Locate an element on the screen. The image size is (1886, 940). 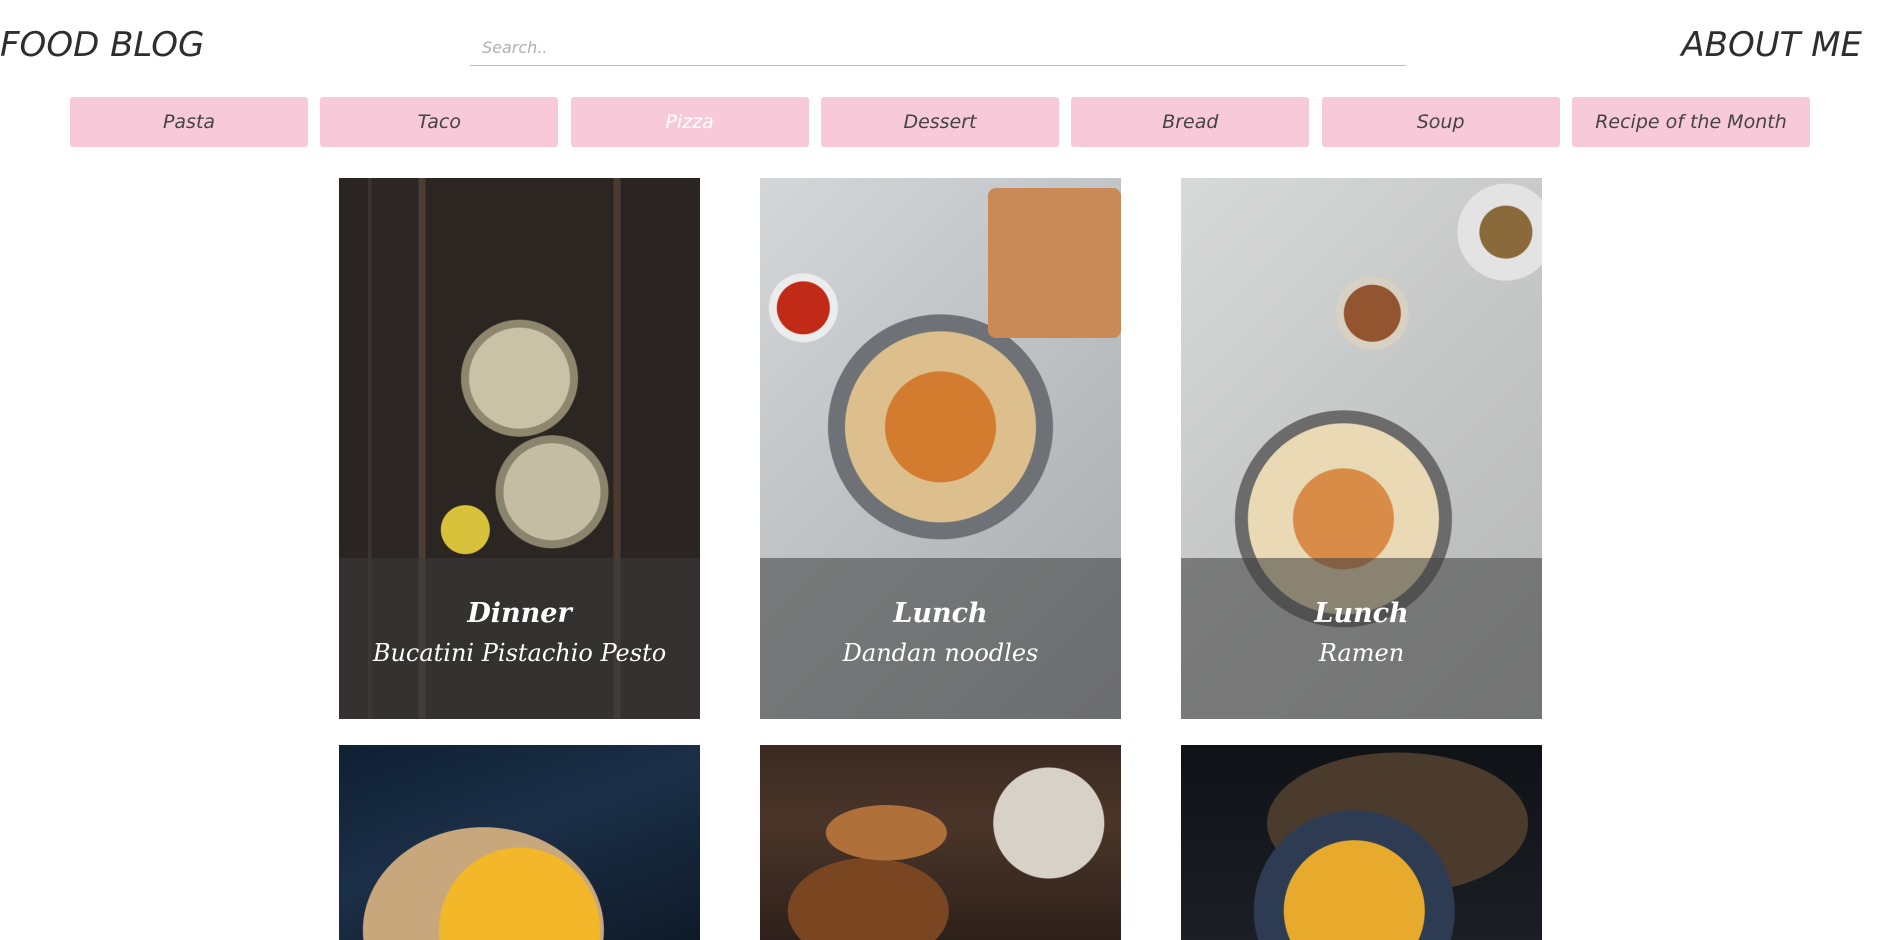
nav-button-taco: Taco is located at coordinates (439, 122).